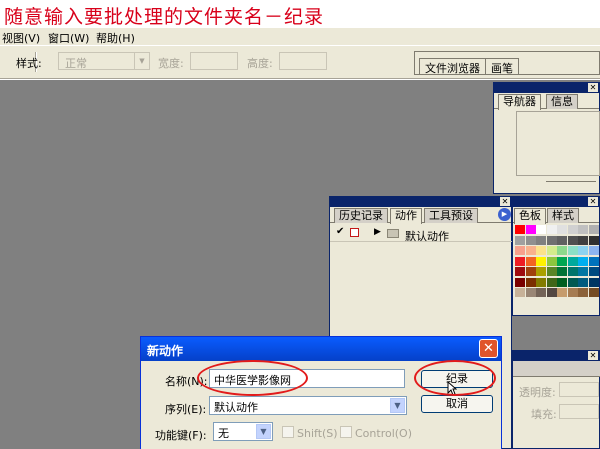 Image resolution: width=600 pixels, height=449 pixels. What do you see at coordinates (321, 349) in the screenshot?
I see `dialog-titlebar: 新动作 ✕` at bounding box center [321, 349].